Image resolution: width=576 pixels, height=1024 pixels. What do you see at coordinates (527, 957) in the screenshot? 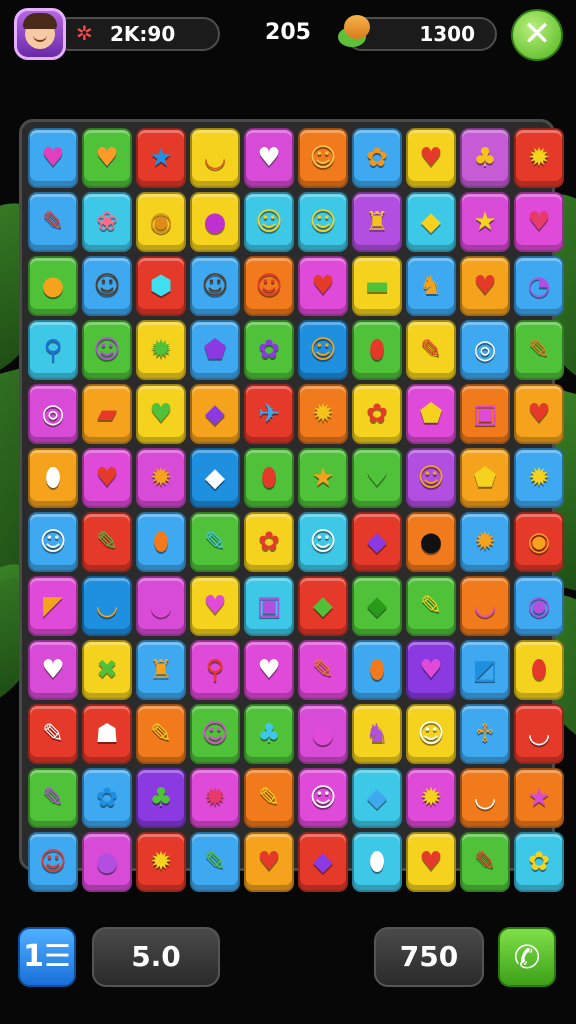
I see `call-button: ✆` at bounding box center [527, 957].